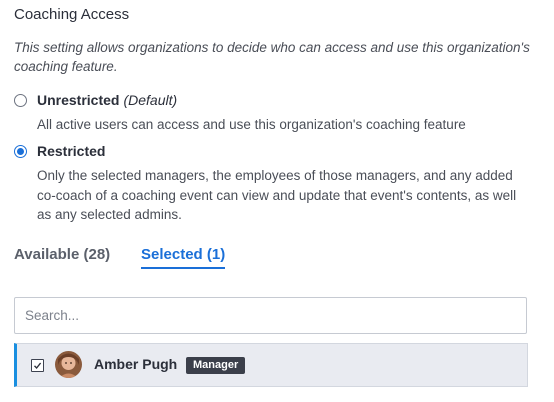 The height and width of the screenshot is (402, 554). I want to click on unrestricted-radio, so click(20, 100).